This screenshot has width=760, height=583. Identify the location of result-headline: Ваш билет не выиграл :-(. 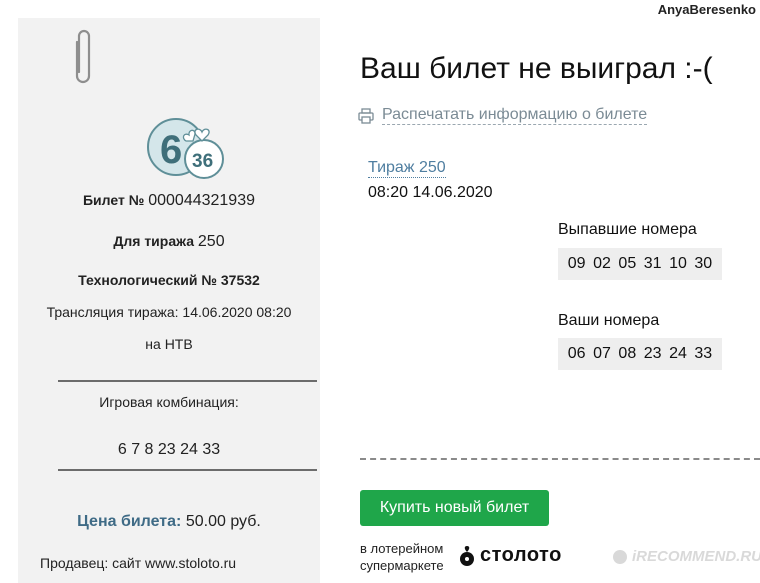
(536, 68).